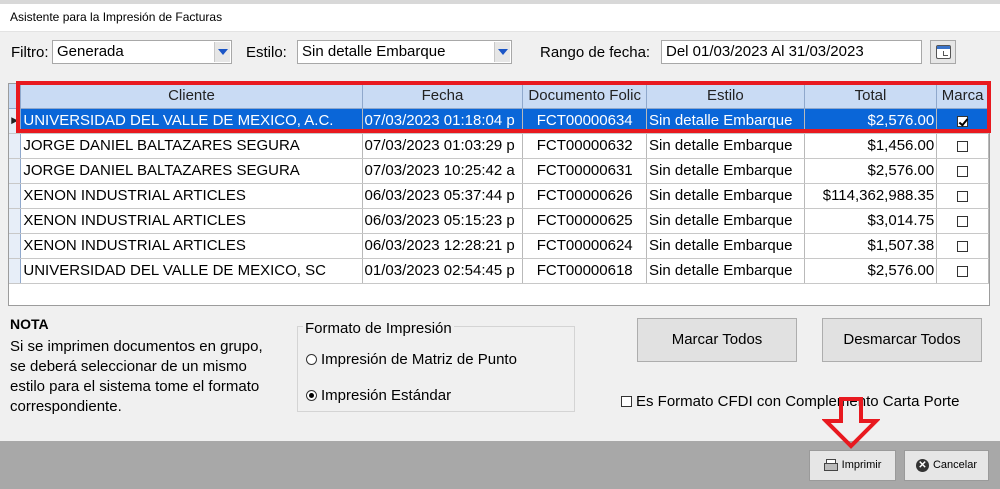 This screenshot has width=1000, height=489. Describe the element at coordinates (725, 96) in the screenshot. I see `col-header-estilo: Estilo` at that location.